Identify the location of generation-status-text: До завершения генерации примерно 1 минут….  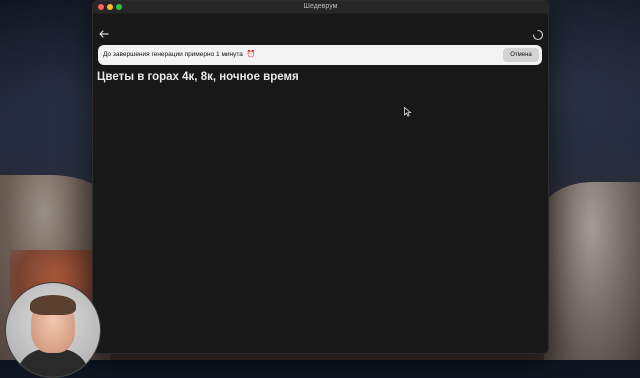
(179, 55).